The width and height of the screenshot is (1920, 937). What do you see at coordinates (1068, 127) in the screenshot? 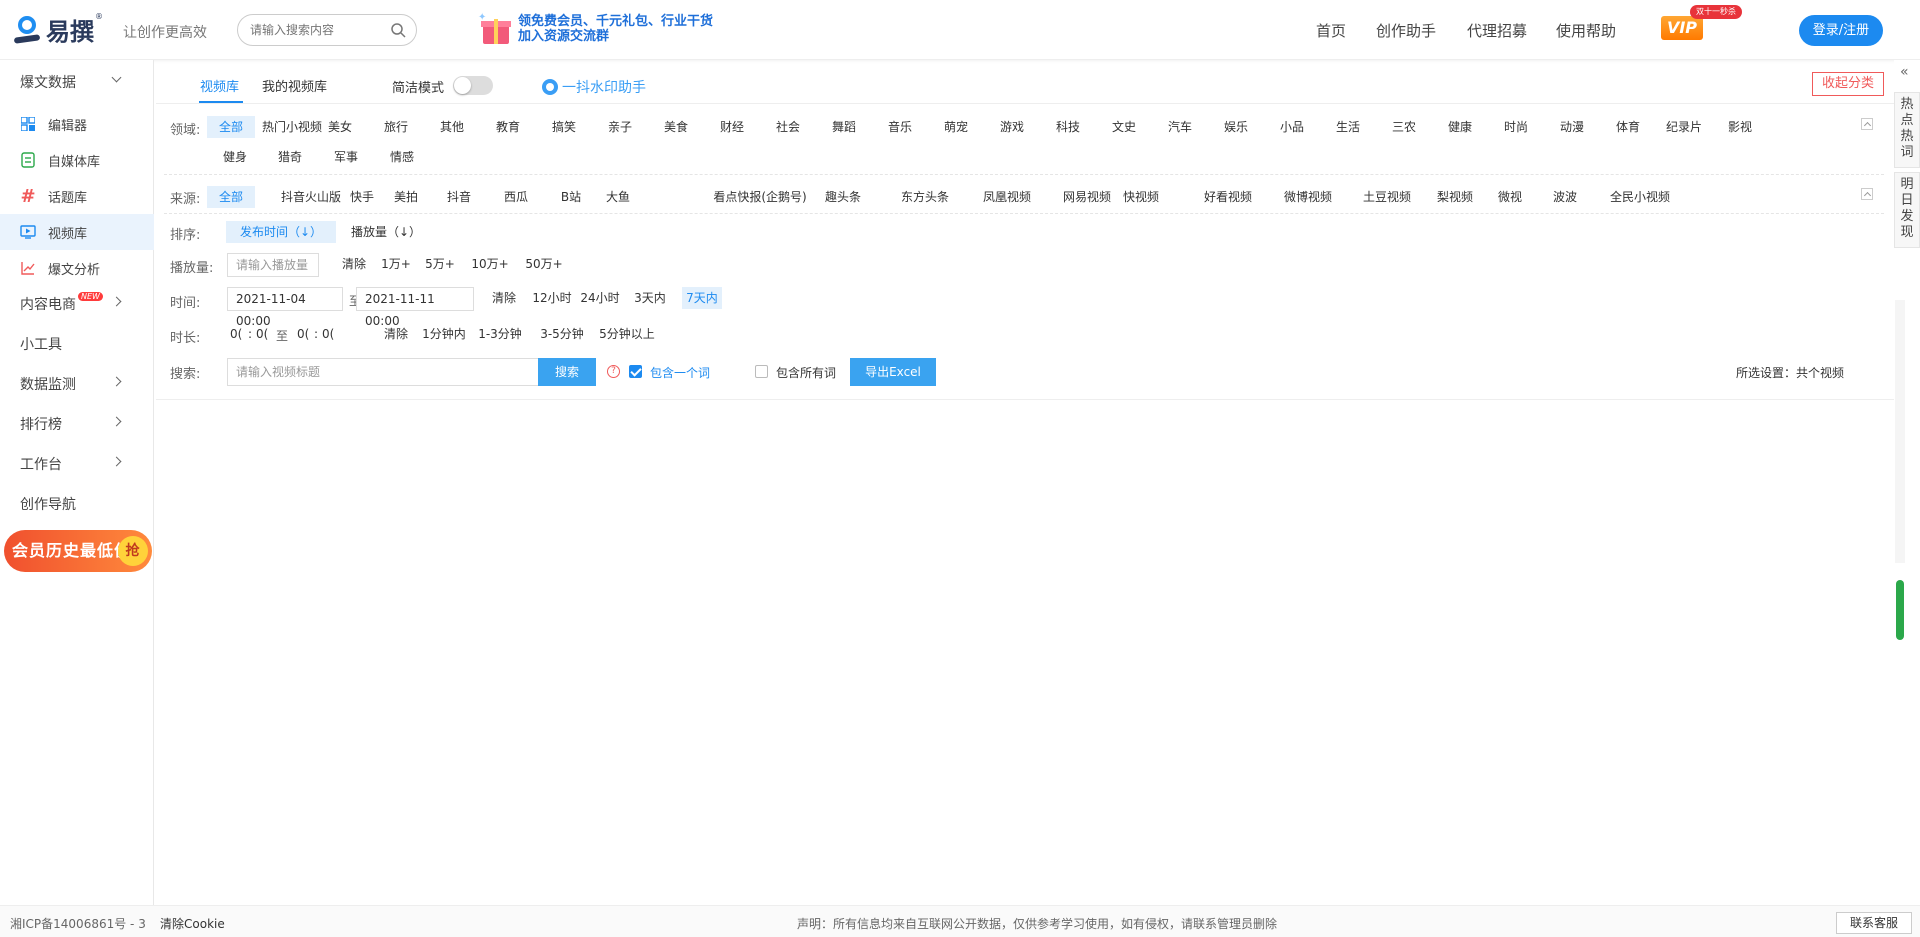
I see `filter-chip: 科技` at bounding box center [1068, 127].